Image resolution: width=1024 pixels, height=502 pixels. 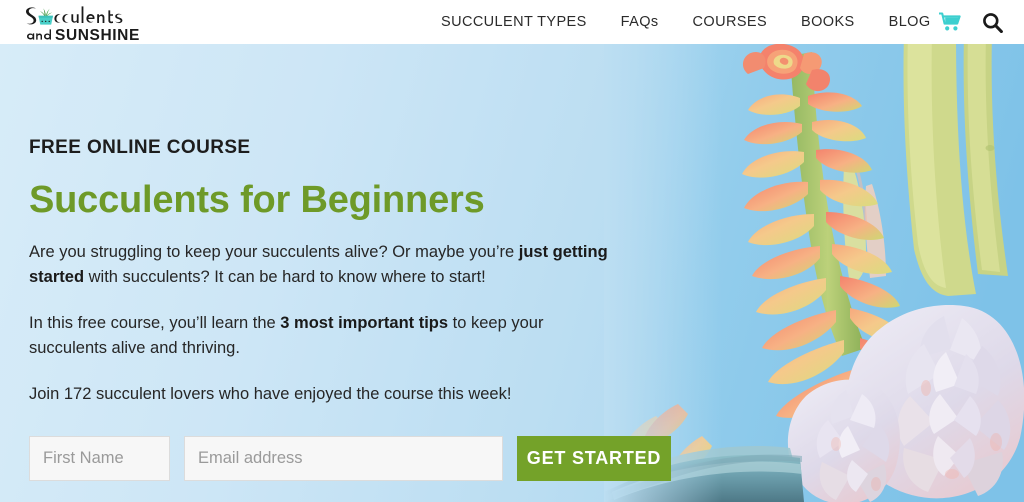 I want to click on get-started-button: GET STARTED, so click(x=594, y=458).